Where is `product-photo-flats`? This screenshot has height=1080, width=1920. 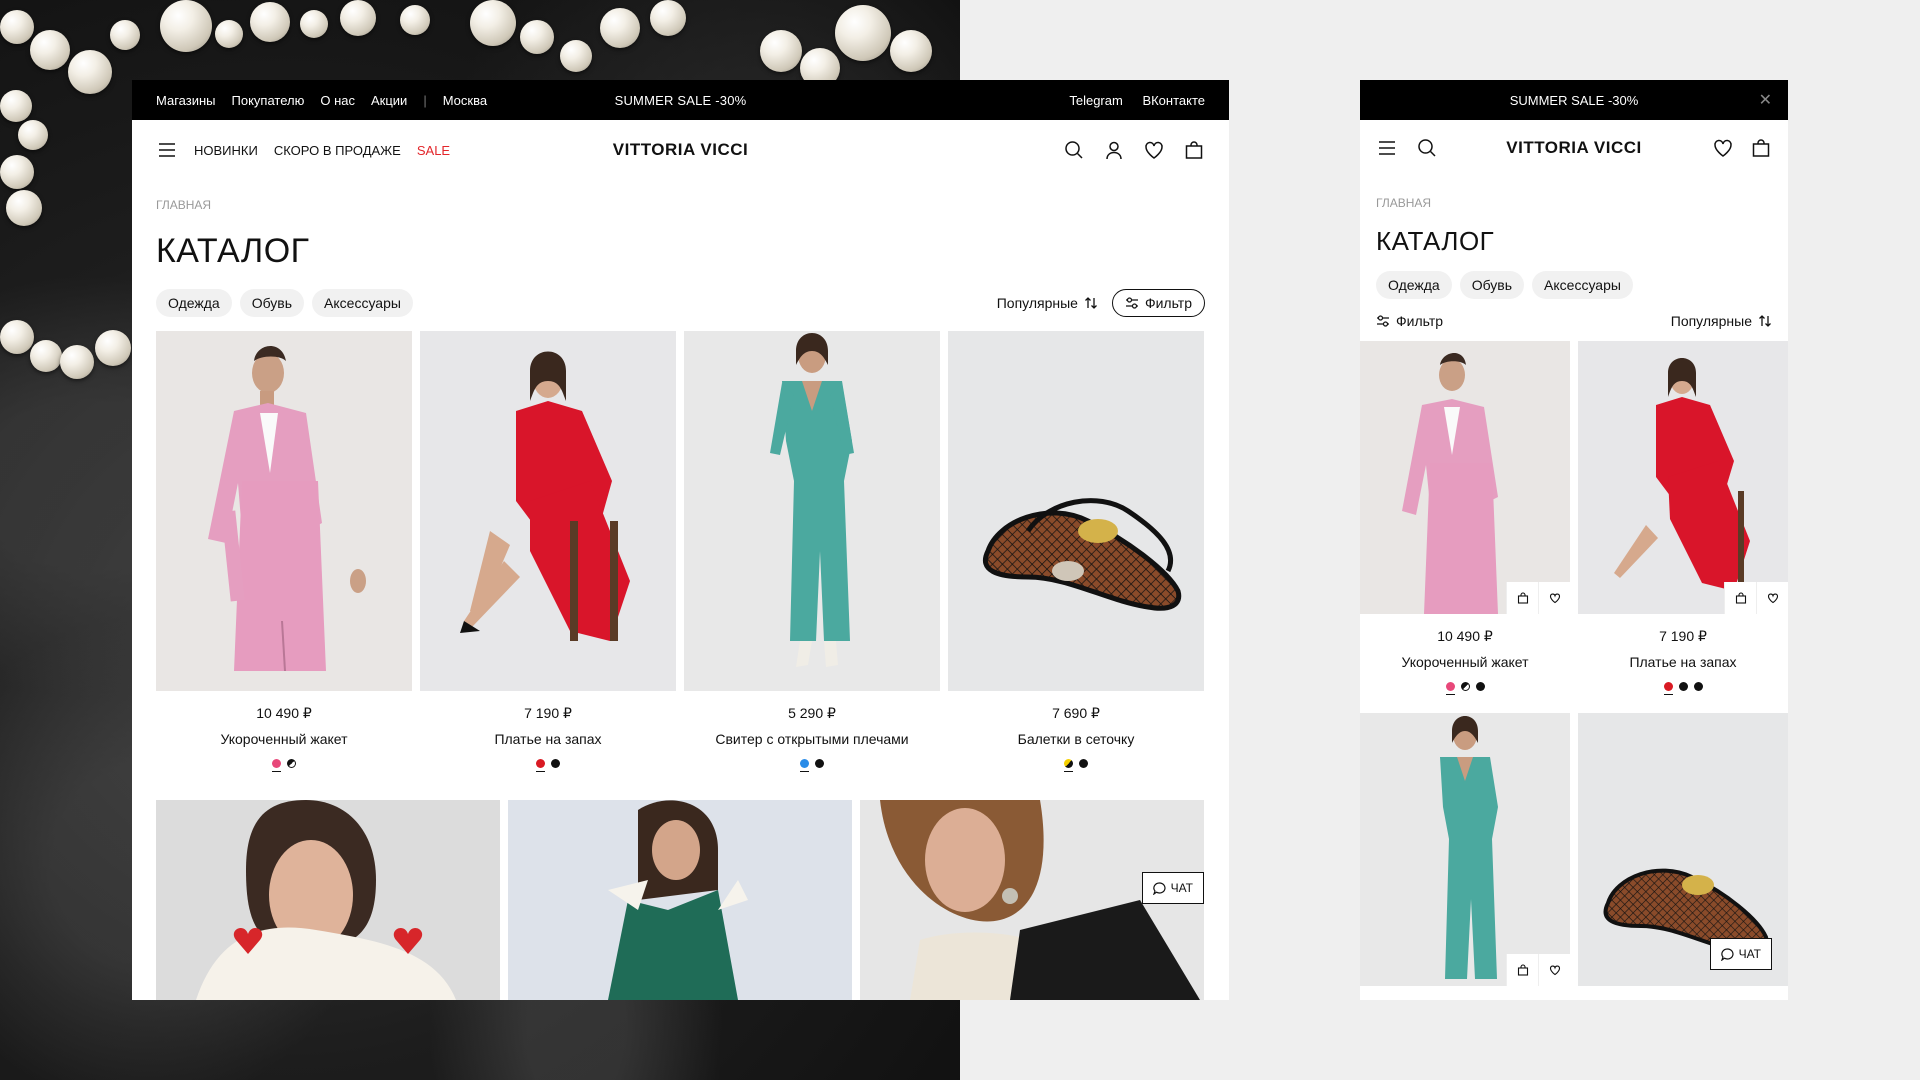
product-photo-flats is located at coordinates (1076, 511).